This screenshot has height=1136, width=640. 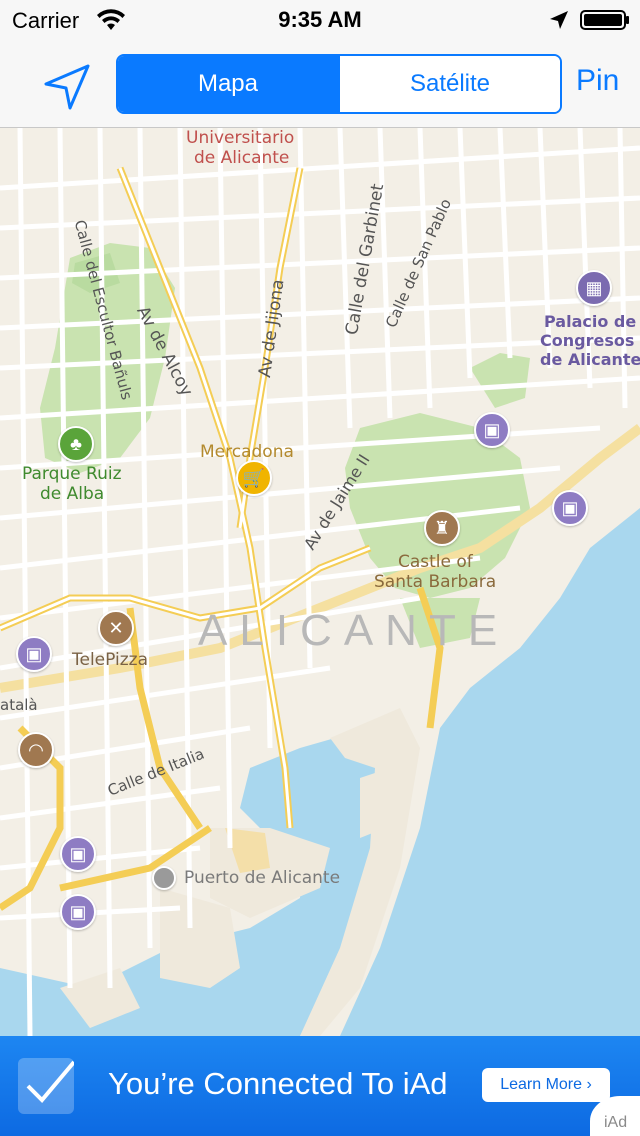 I want to click on mercadona-label: Mercadona, so click(x=247, y=452).